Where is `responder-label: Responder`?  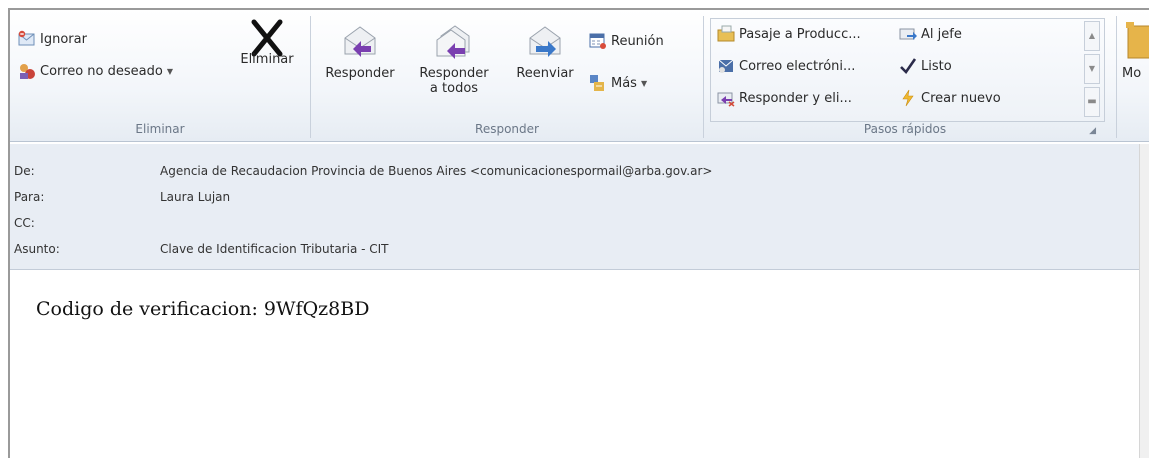 responder-label: Responder is located at coordinates (360, 73).